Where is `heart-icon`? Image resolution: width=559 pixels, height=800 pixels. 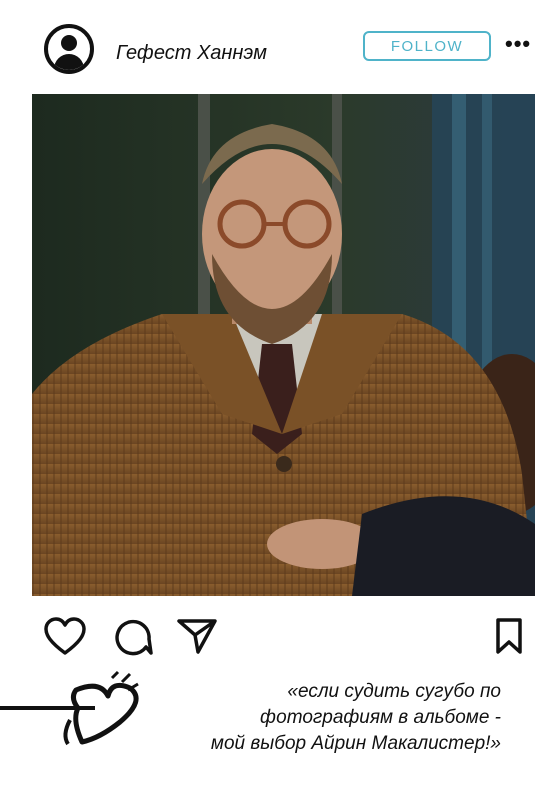 heart-icon is located at coordinates (65, 637).